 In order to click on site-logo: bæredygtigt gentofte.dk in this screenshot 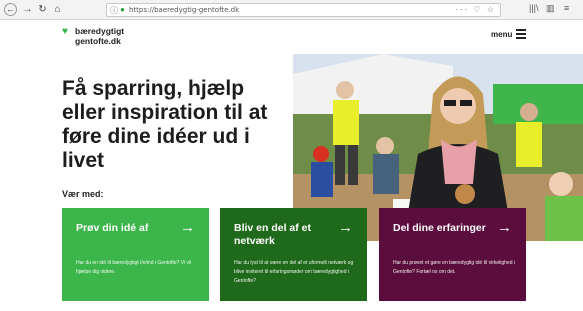, I will do `click(99, 36)`.